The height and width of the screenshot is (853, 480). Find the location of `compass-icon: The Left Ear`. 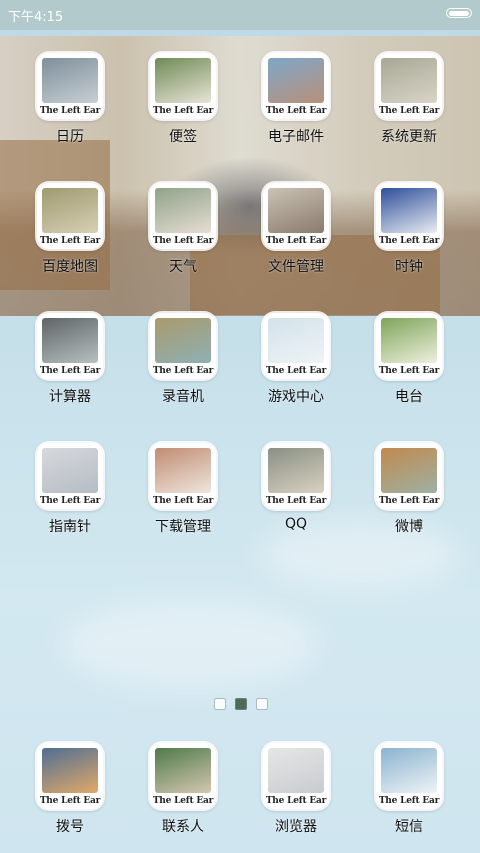

compass-icon: The Left Ear is located at coordinates (70, 476).